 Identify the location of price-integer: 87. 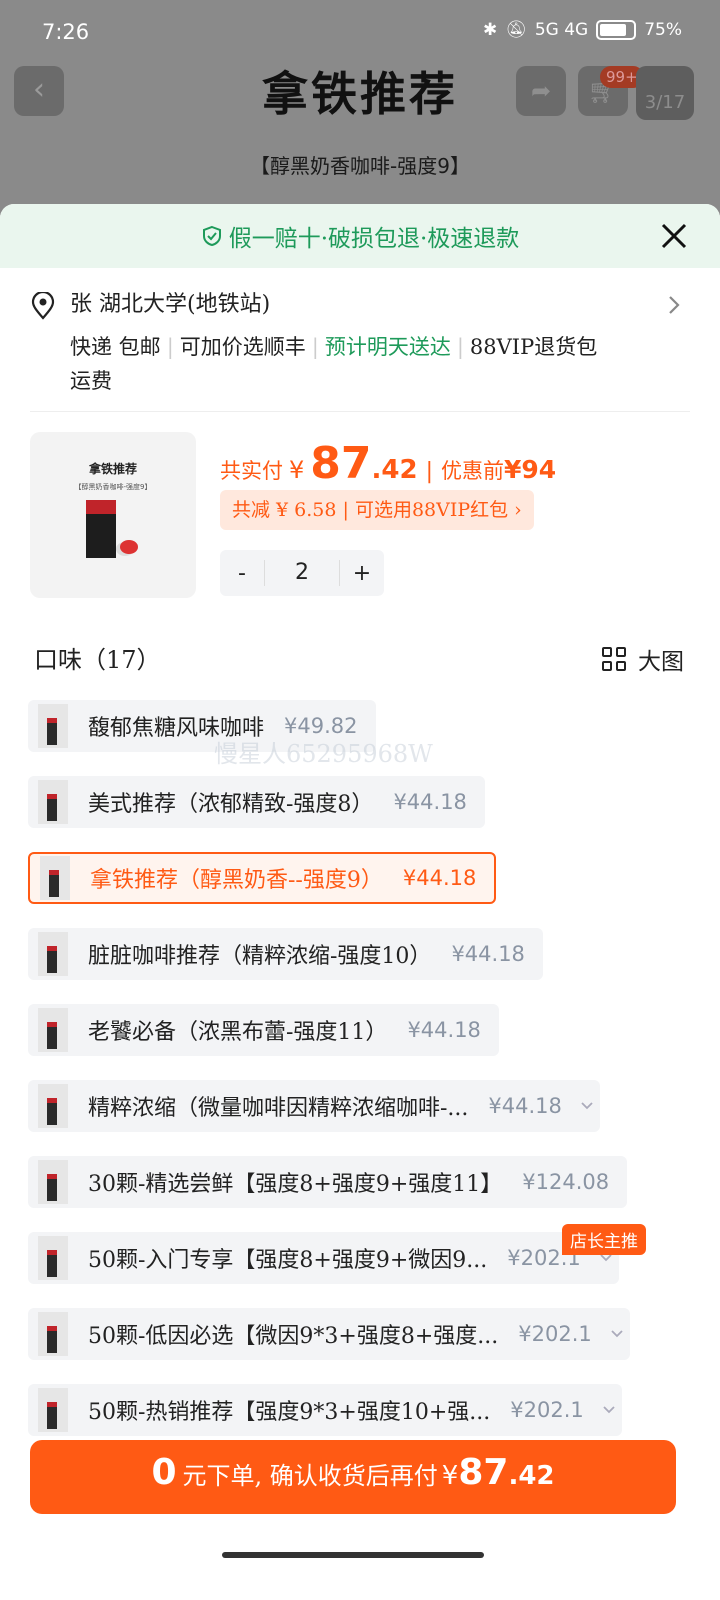
(341, 463).